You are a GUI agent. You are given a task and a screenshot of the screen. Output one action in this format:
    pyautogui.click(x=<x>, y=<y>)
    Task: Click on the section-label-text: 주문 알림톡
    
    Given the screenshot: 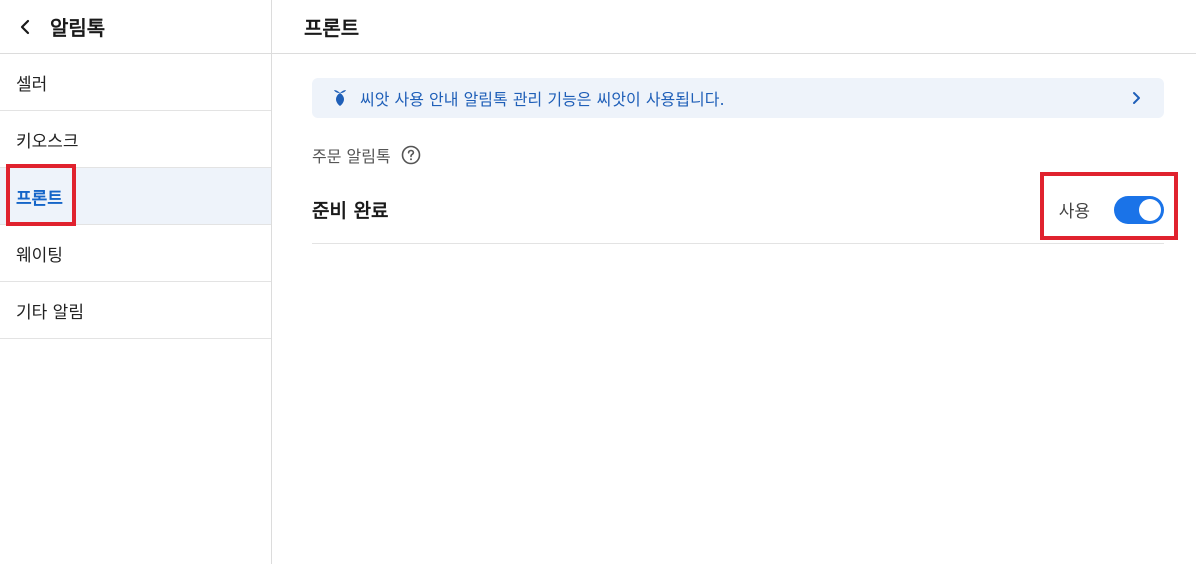 What is the action you would take?
    pyautogui.click(x=351, y=156)
    